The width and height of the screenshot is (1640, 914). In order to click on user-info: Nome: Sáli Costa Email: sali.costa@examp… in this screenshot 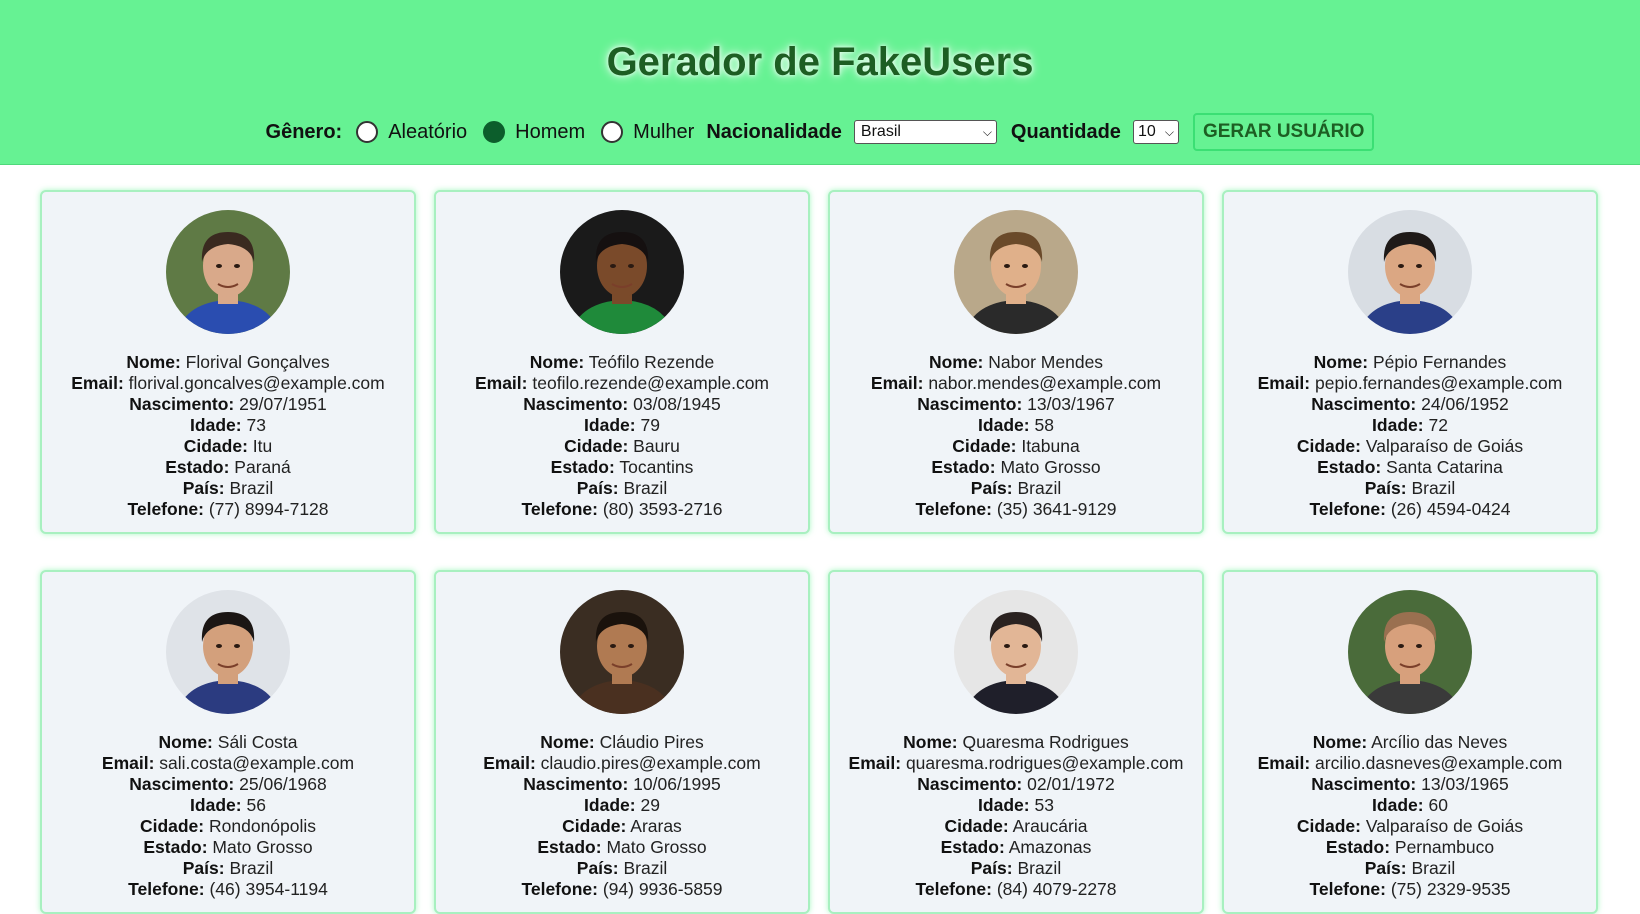, I will do `click(228, 816)`.